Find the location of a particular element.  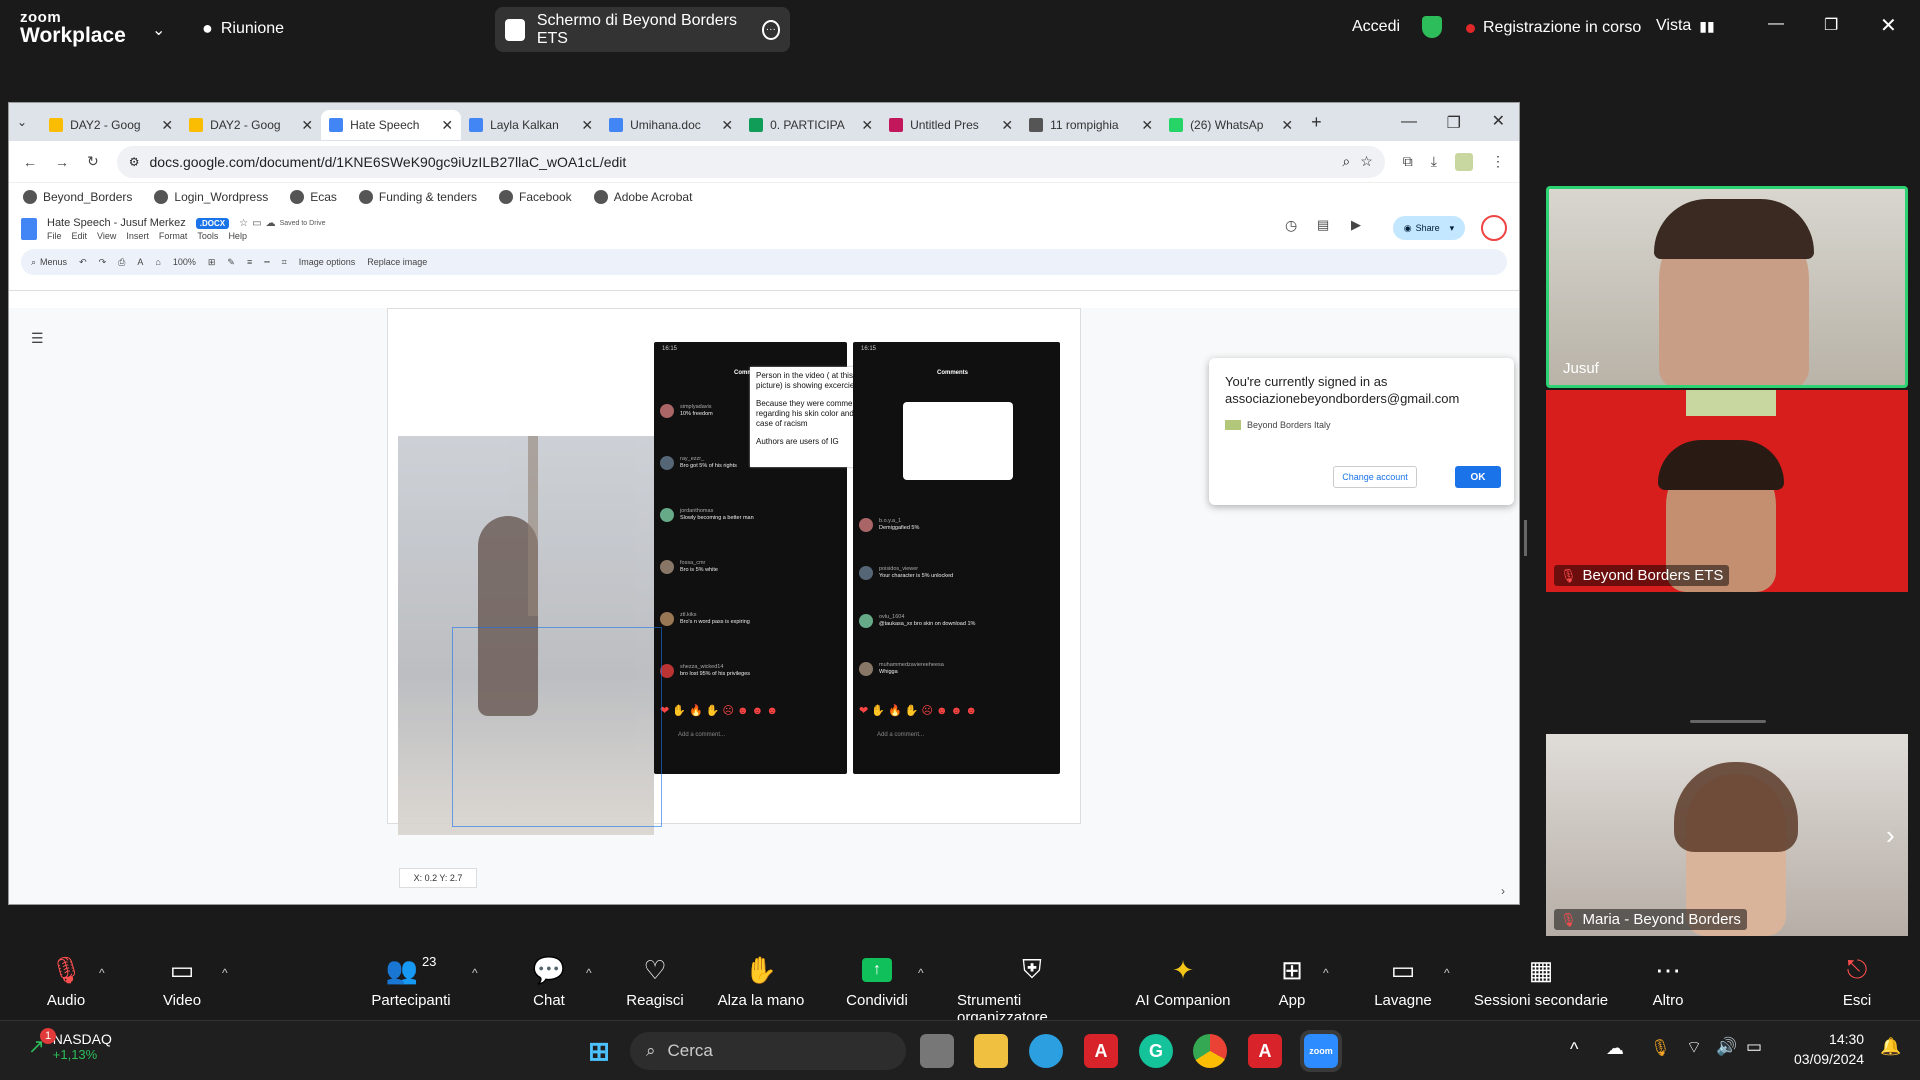

browser-tab: (26) WhatsAp ✕ is located at coordinates (1231, 125).